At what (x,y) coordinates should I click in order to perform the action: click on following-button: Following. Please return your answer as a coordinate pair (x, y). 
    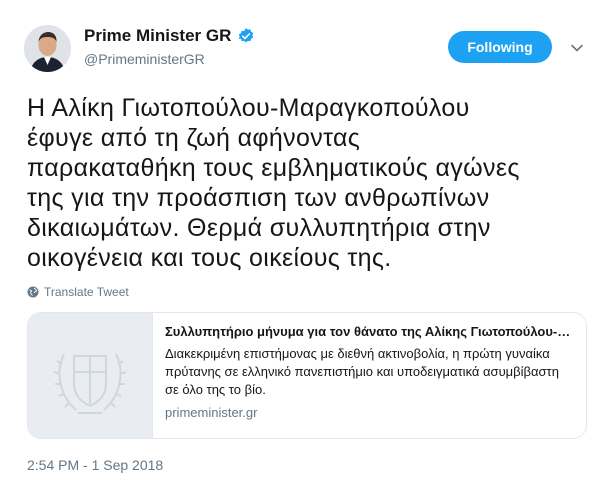
    Looking at the image, I should click on (500, 47).